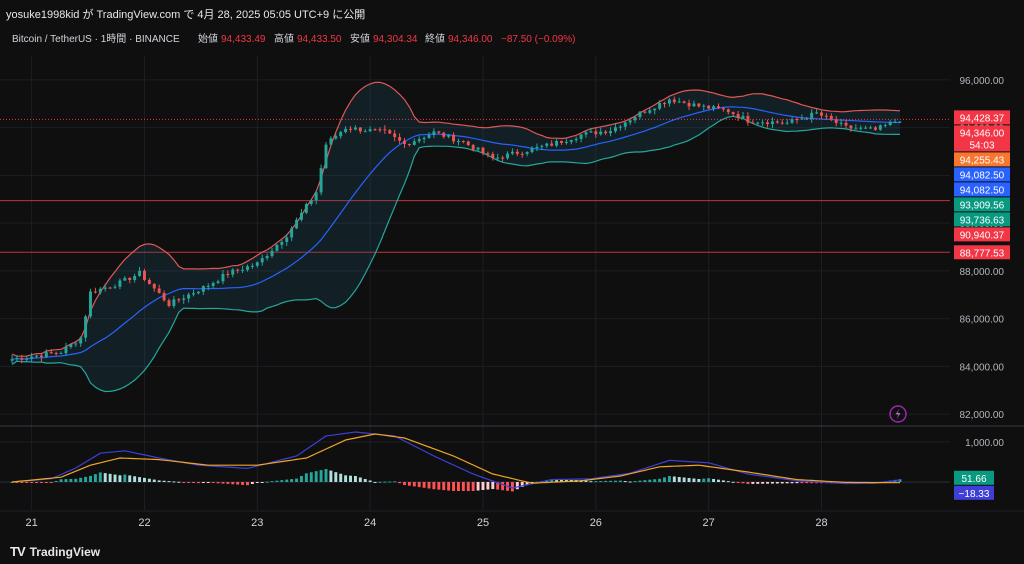  What do you see at coordinates (360, 38) in the screenshot?
I see `legend-low-label: 安値` at bounding box center [360, 38].